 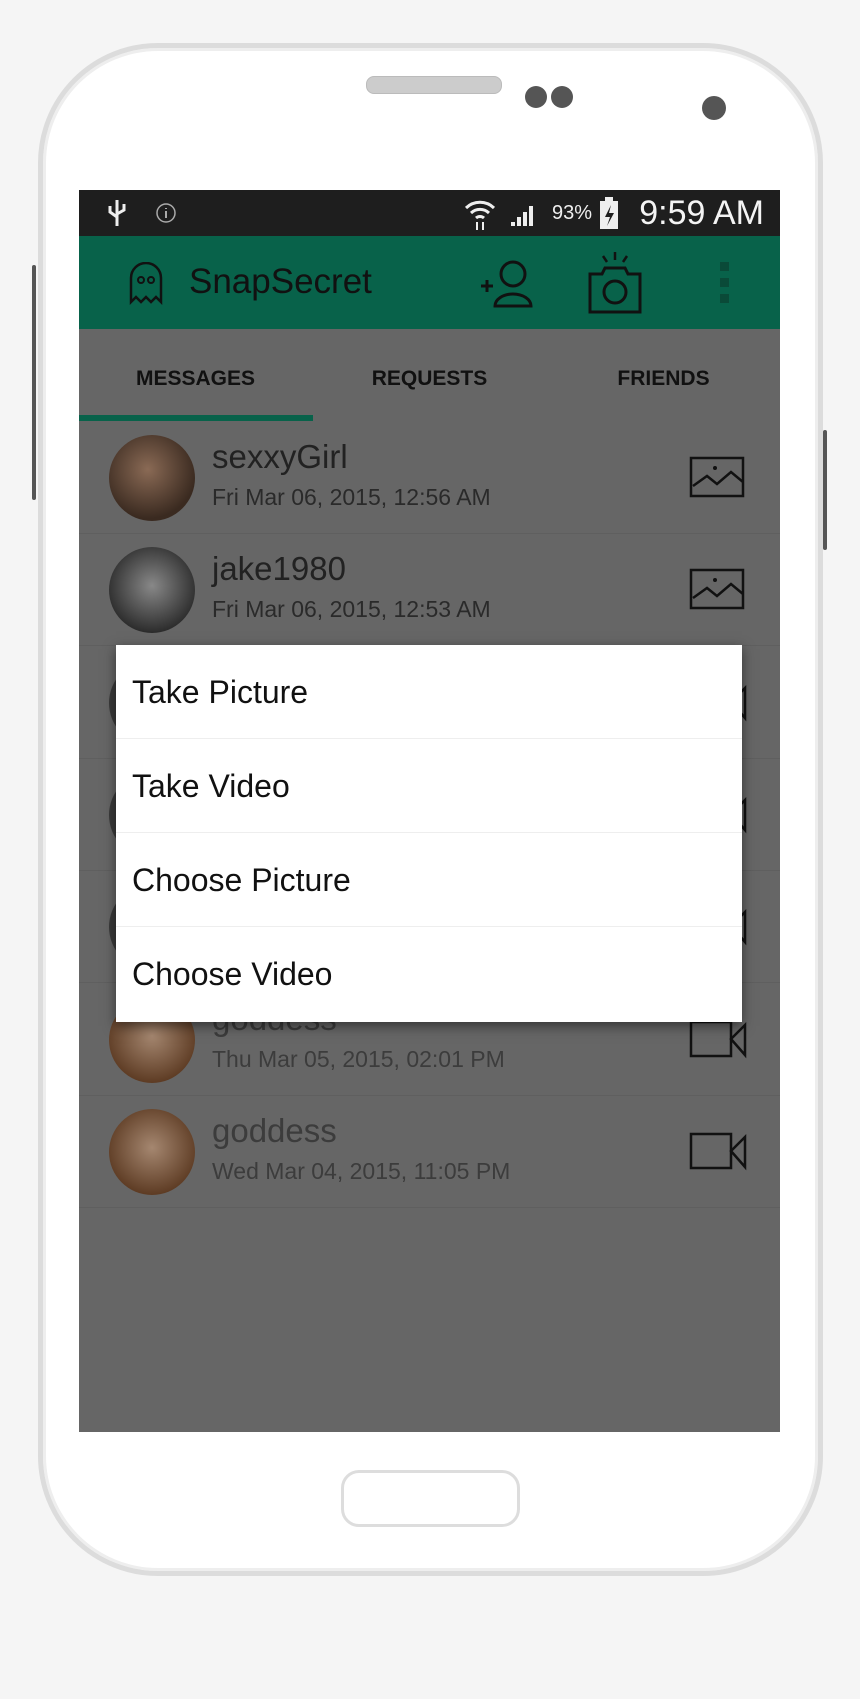 I want to click on status-bar: 93% 9:59 AM, so click(x=429, y=213).